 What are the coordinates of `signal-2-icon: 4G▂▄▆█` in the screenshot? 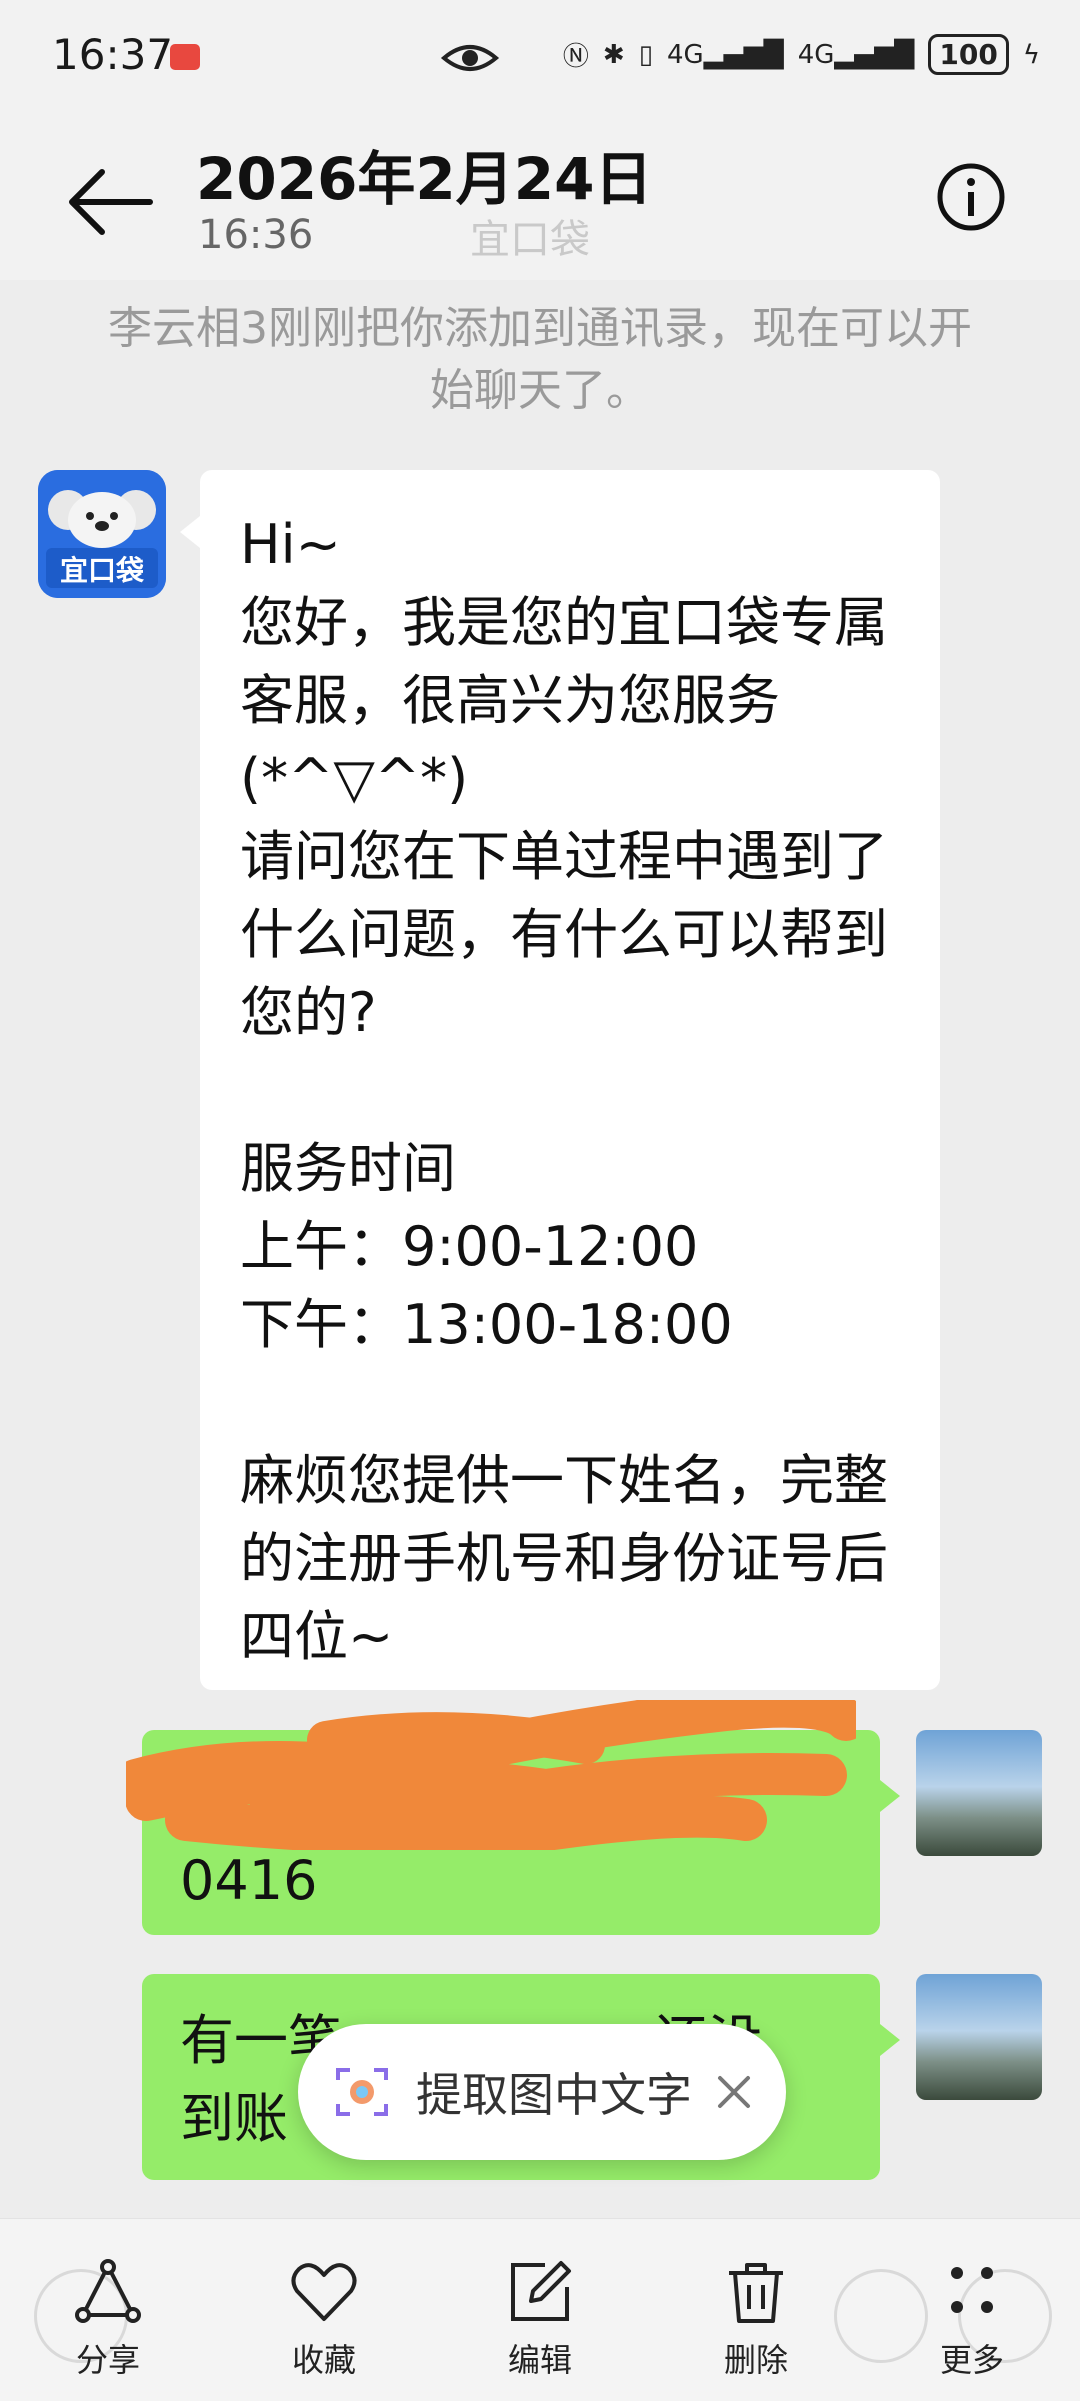 It's located at (856, 54).